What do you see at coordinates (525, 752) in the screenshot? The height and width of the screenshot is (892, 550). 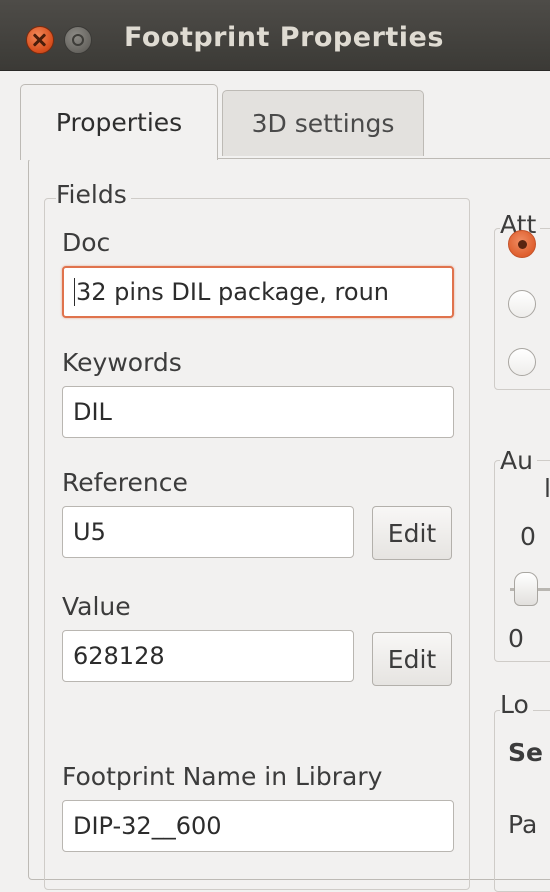 I see `local-setting-label: Se` at bounding box center [525, 752].